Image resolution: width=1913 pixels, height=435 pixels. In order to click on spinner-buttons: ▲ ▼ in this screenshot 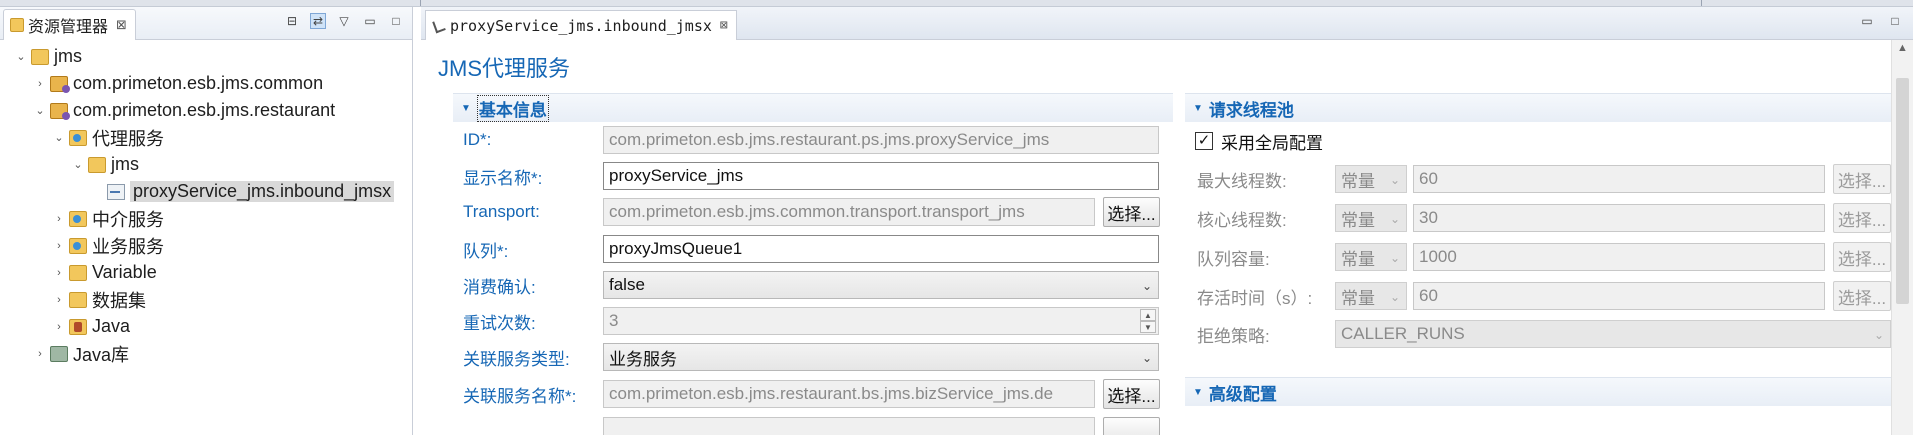, I will do `click(1148, 321)`.